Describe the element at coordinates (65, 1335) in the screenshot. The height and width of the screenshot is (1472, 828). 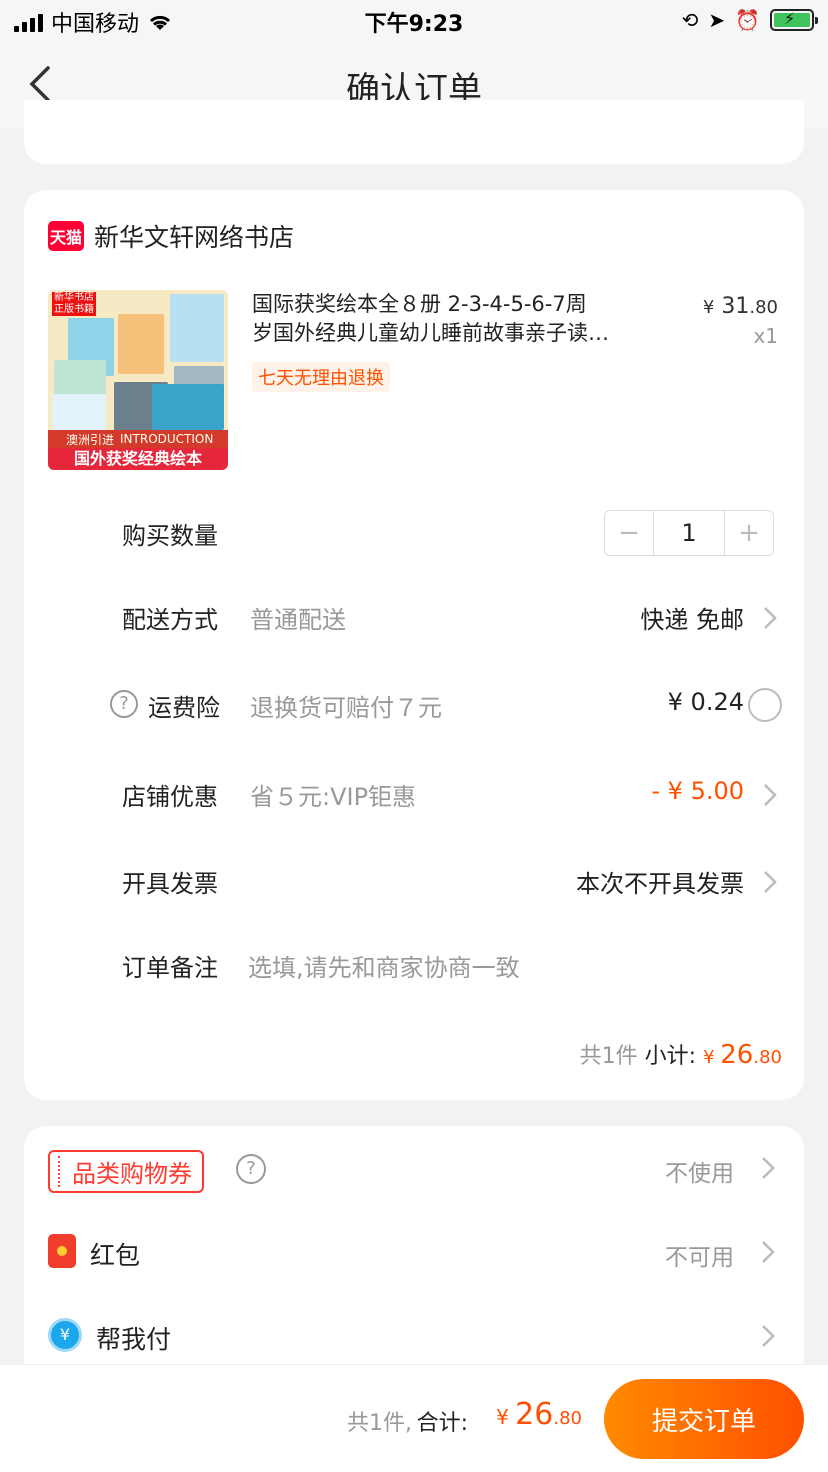
I see `yen-icon: ¥` at that location.